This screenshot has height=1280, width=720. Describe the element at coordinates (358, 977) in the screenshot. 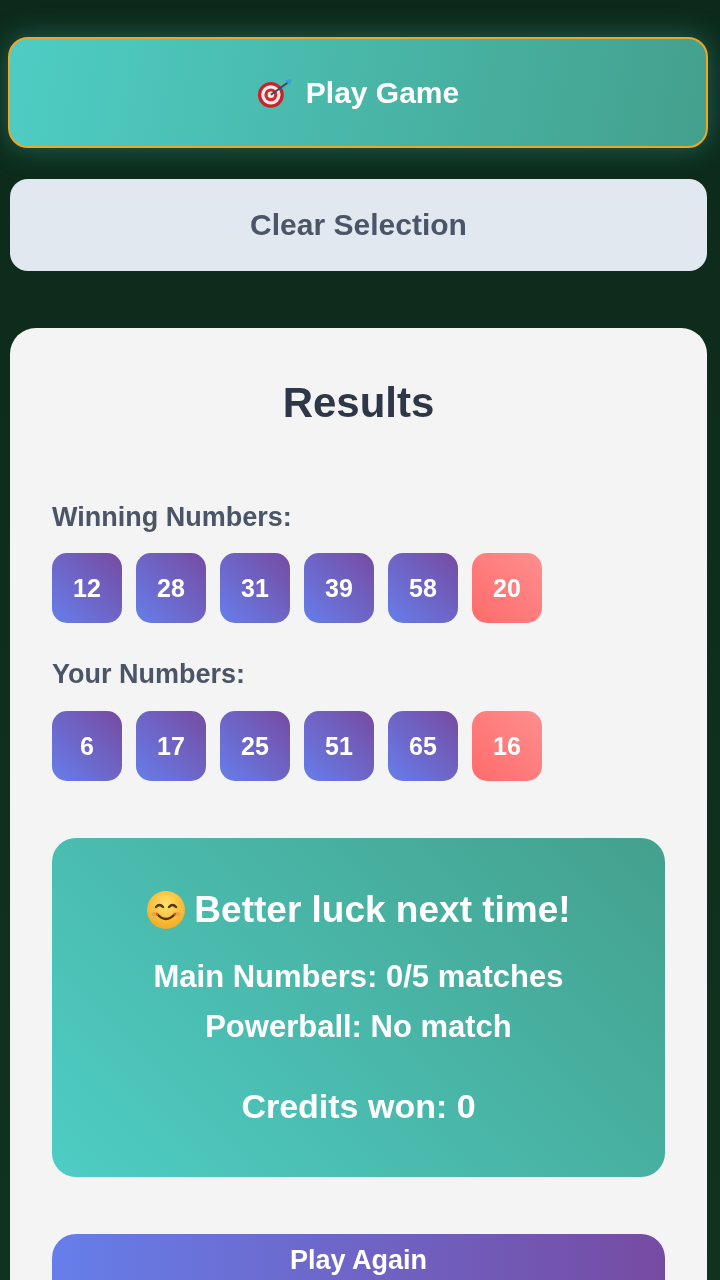

I see `match-summary: Main Numbers: 0/5 matches` at that location.